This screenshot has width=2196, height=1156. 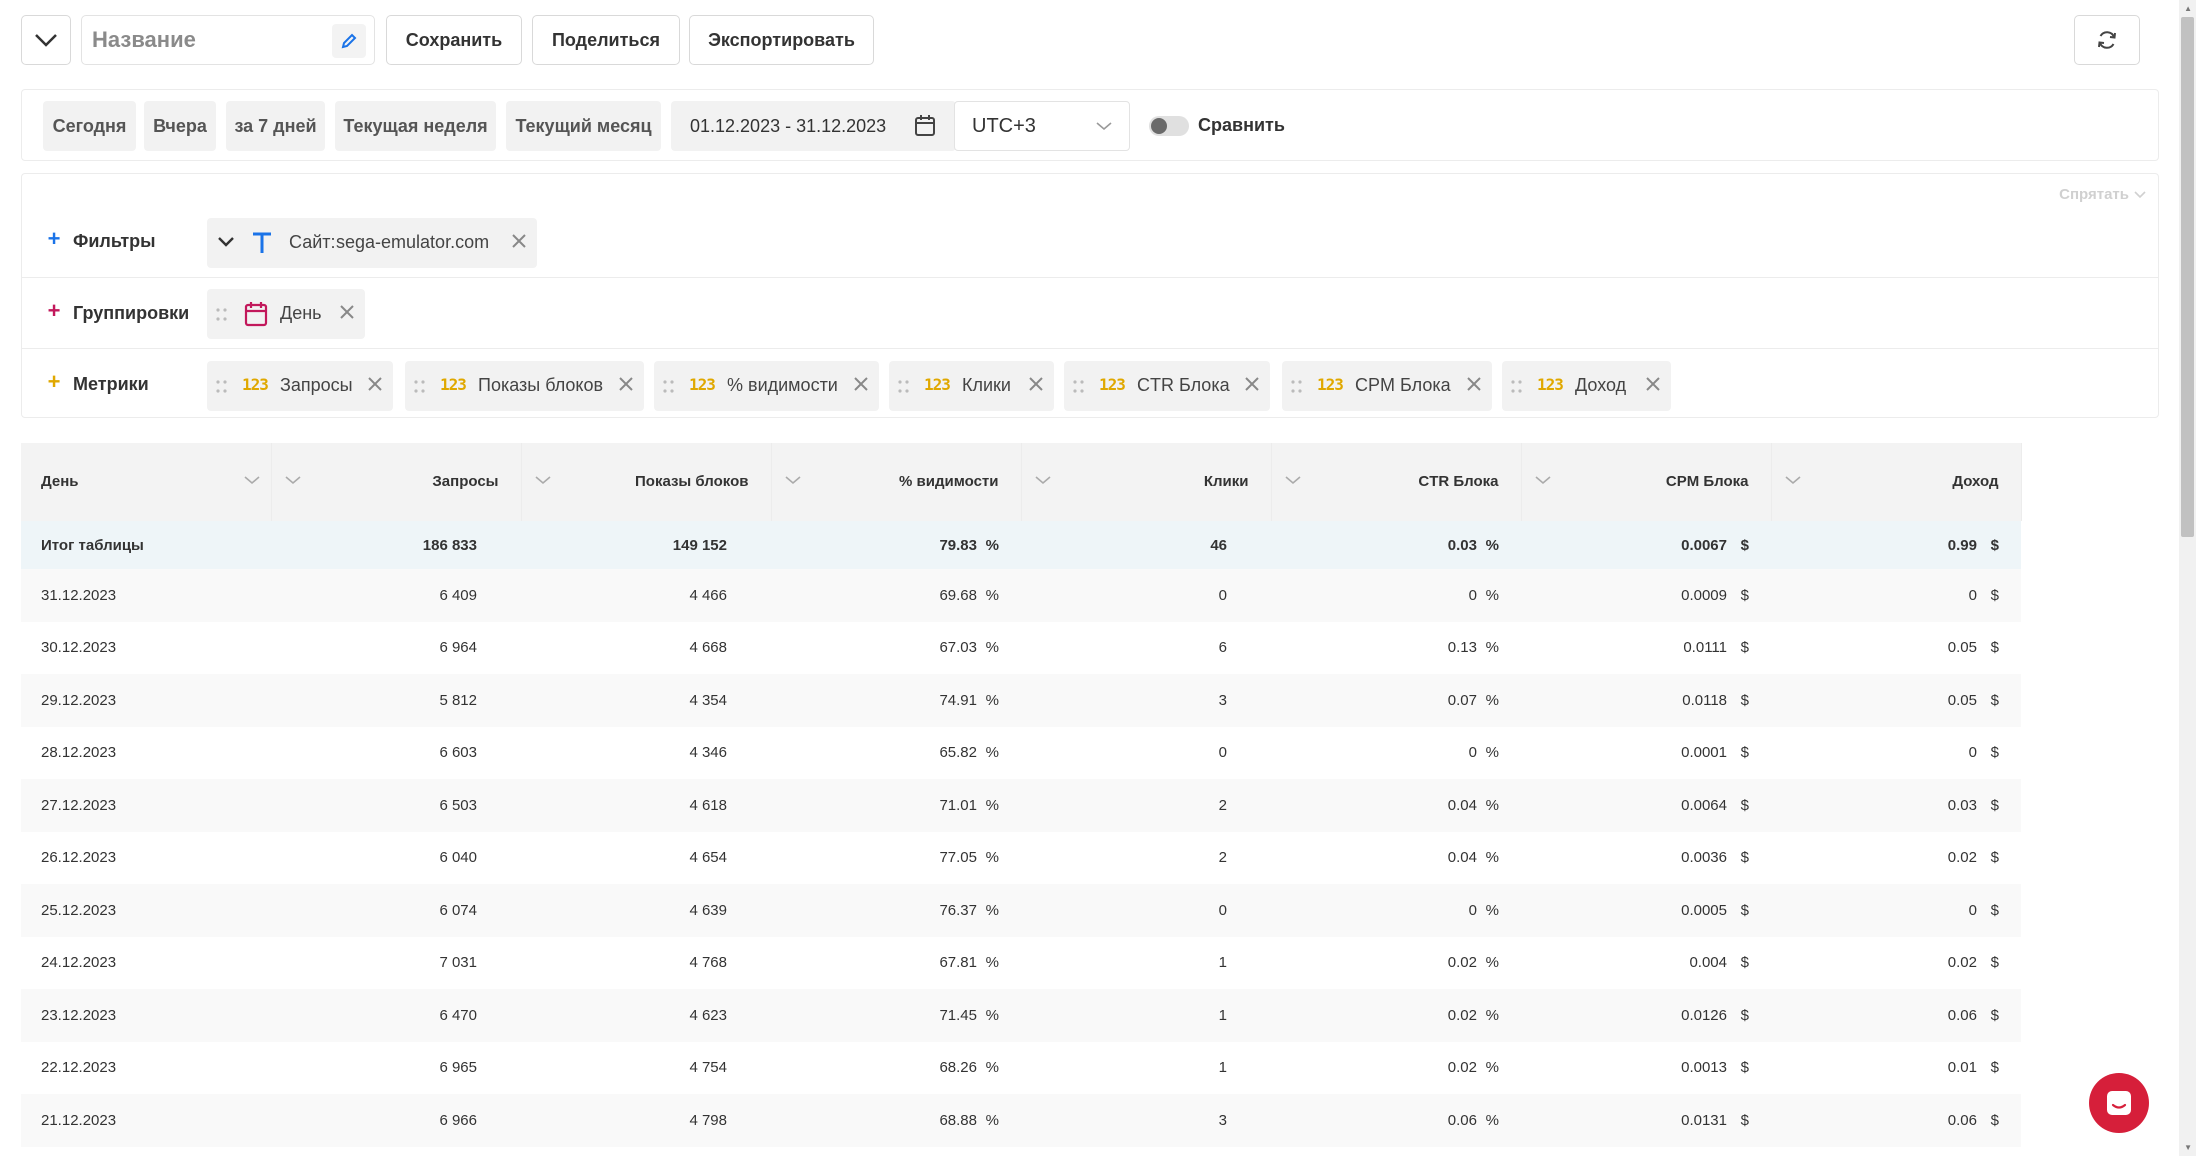 What do you see at coordinates (1396, 482) in the screenshot?
I see `column-header-ctr: CTR Блока` at bounding box center [1396, 482].